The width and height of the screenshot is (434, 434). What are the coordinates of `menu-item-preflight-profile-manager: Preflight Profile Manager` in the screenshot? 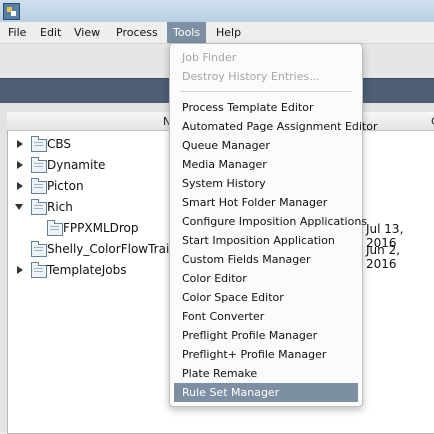 It's located at (266, 335).